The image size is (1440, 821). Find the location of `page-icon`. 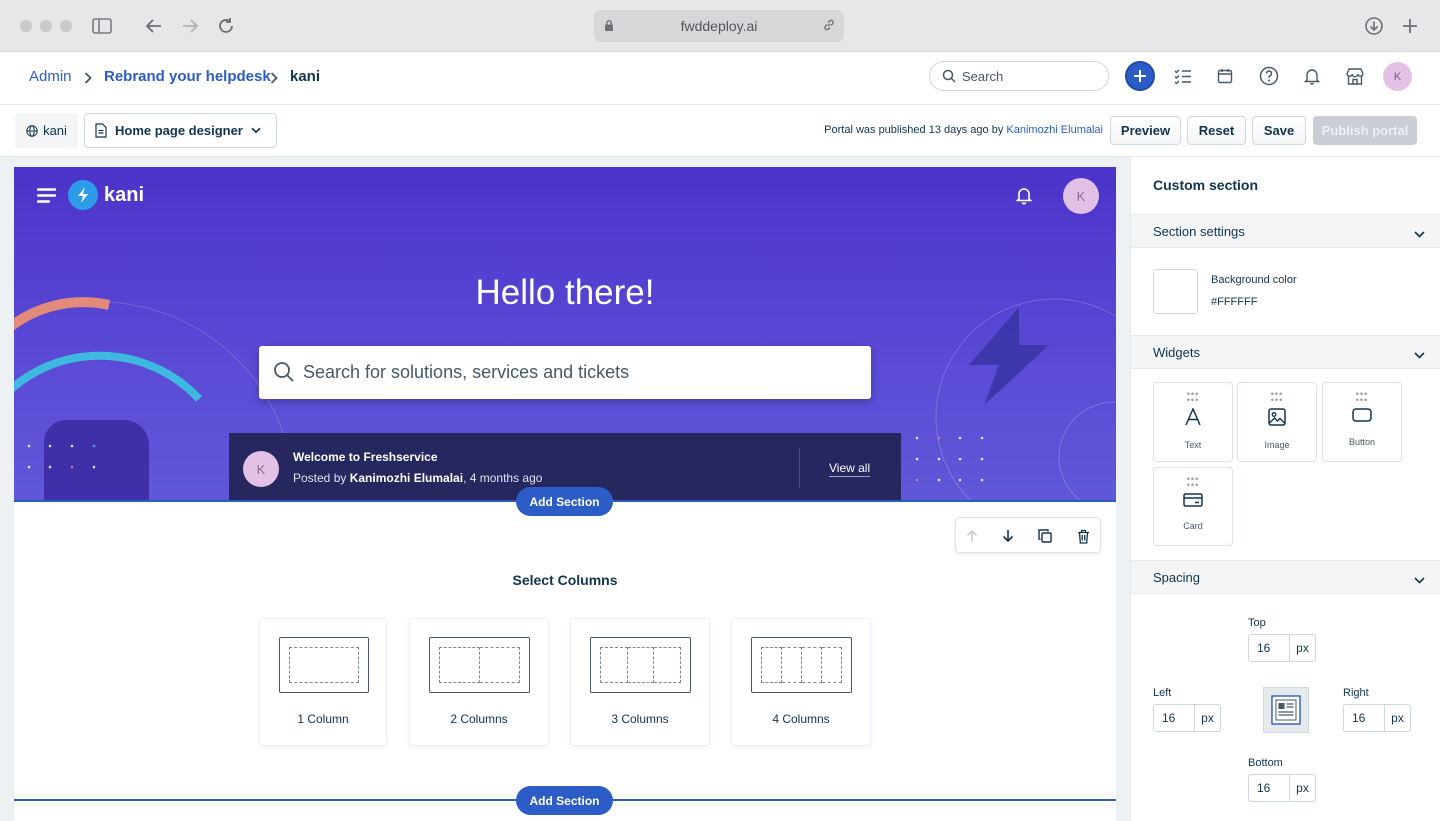

page-icon is located at coordinates (101, 130).